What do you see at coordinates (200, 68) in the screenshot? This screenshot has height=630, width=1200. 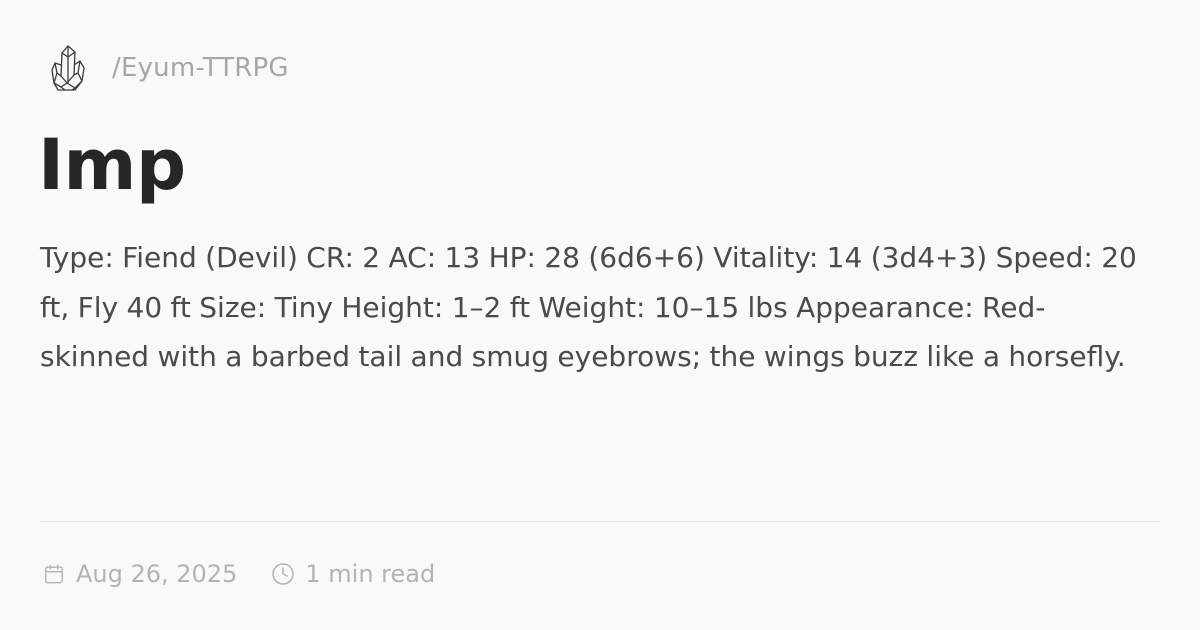 I see `site-path-link: /Eyum-TTRPG` at bounding box center [200, 68].